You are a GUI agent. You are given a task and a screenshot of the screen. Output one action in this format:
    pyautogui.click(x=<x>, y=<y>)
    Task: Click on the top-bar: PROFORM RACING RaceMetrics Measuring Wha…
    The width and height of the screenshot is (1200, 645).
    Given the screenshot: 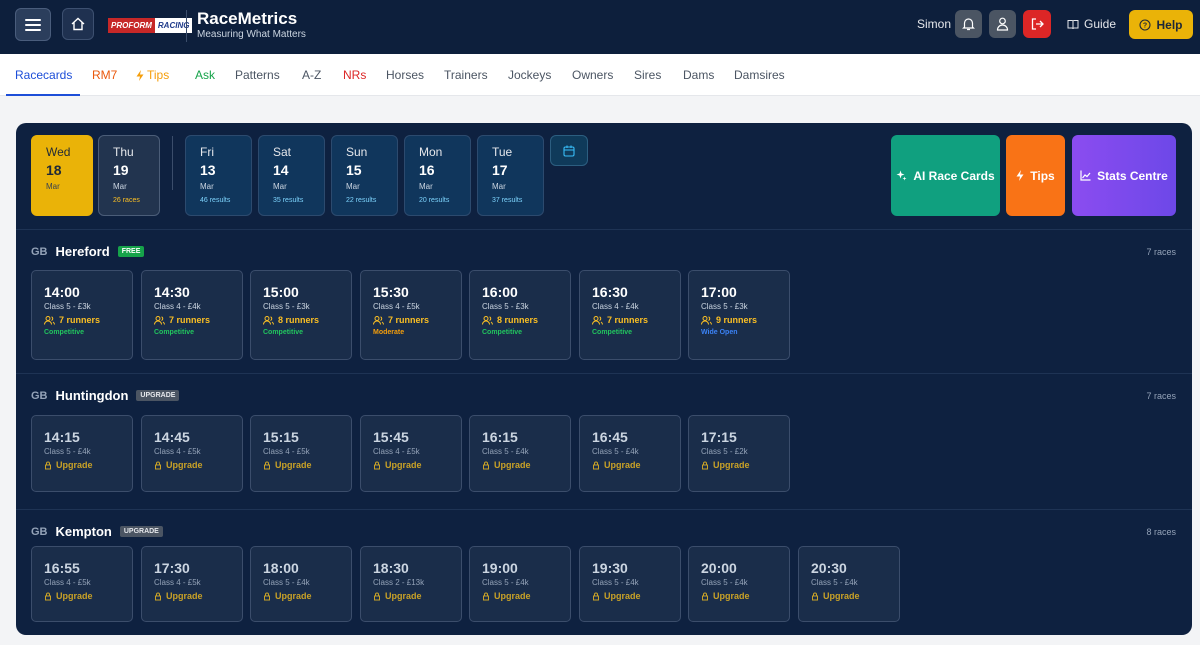 What is the action you would take?
    pyautogui.click(x=600, y=27)
    